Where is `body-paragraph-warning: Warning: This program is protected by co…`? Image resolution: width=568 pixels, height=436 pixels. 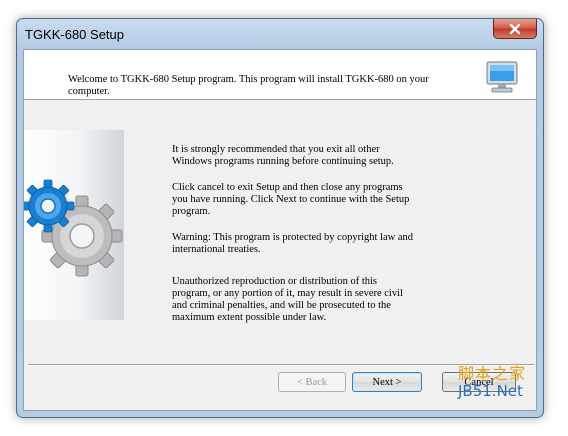
body-paragraph-warning: Warning: This program is protected by co… is located at coordinates (292, 243).